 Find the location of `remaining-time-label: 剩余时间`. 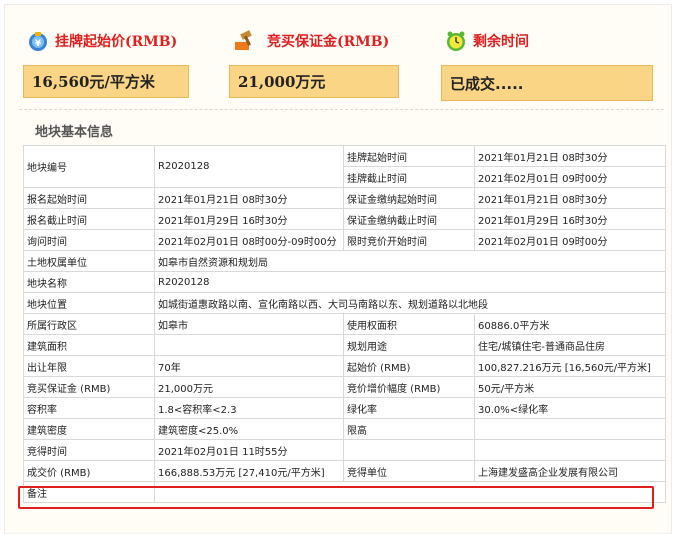

remaining-time-label: 剩余时间 is located at coordinates (501, 42).